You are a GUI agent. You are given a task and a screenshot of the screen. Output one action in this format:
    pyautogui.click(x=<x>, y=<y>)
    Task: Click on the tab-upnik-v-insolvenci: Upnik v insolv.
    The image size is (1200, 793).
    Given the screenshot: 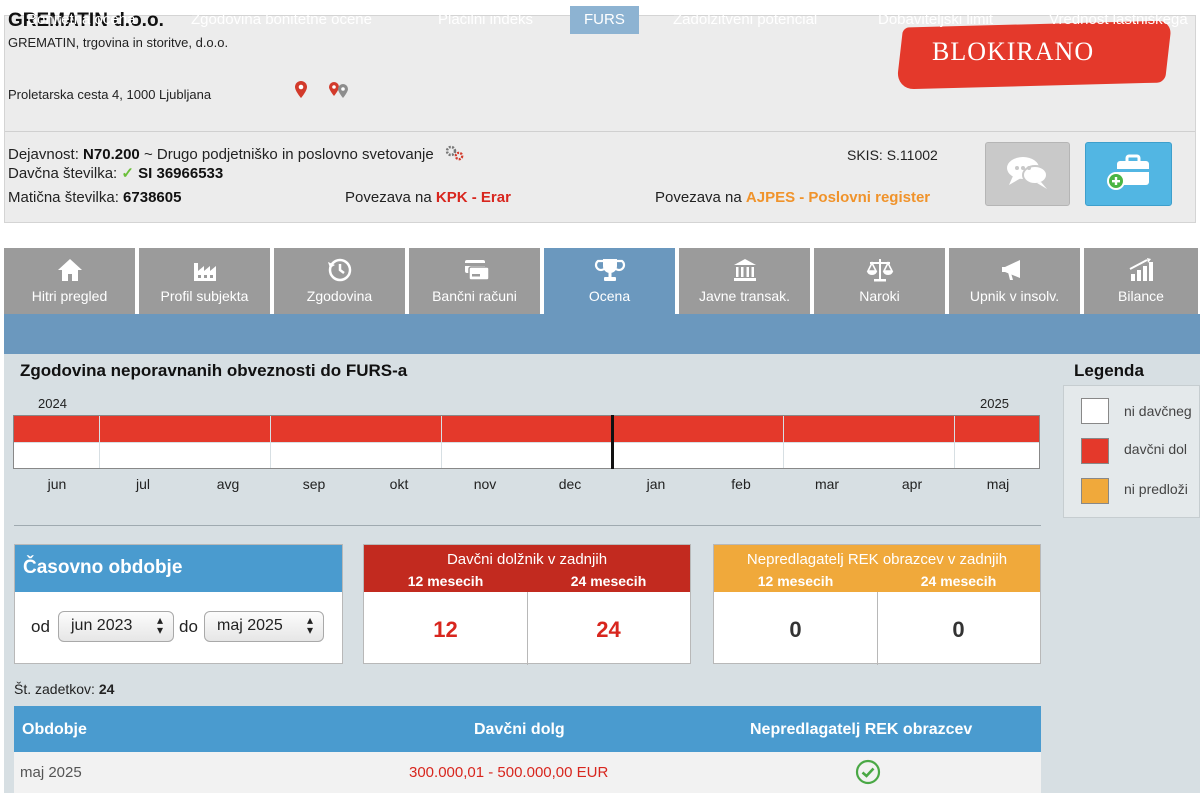 What is the action you would take?
    pyautogui.click(x=1015, y=281)
    